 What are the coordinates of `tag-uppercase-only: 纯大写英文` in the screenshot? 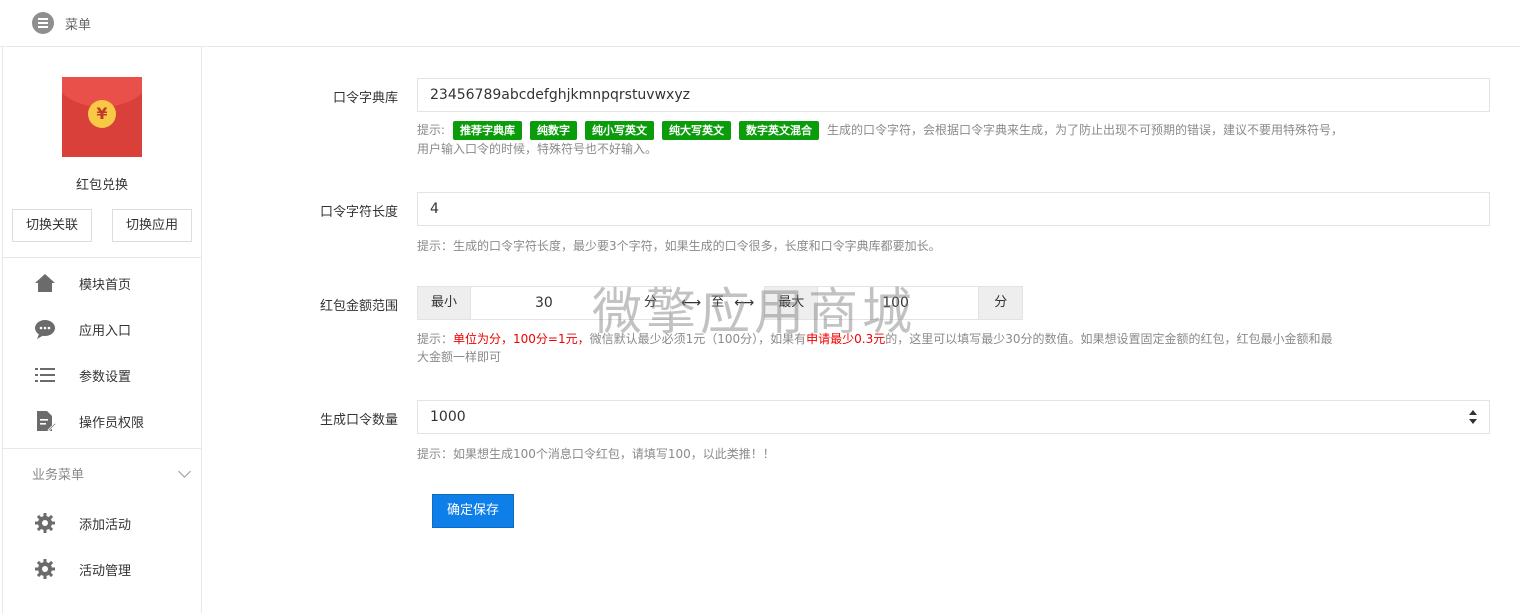 It's located at (697, 130).